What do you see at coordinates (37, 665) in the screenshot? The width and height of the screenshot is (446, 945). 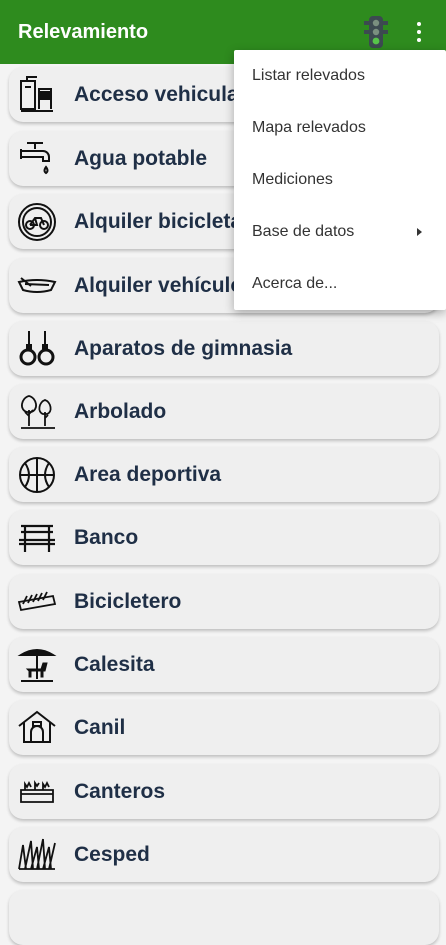 I see `carousel-icon` at bounding box center [37, 665].